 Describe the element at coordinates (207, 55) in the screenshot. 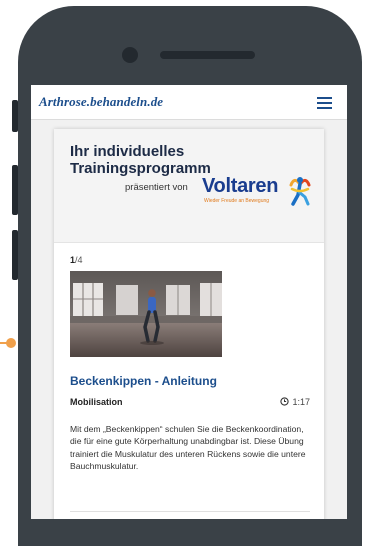

I see `phone-speaker` at that location.